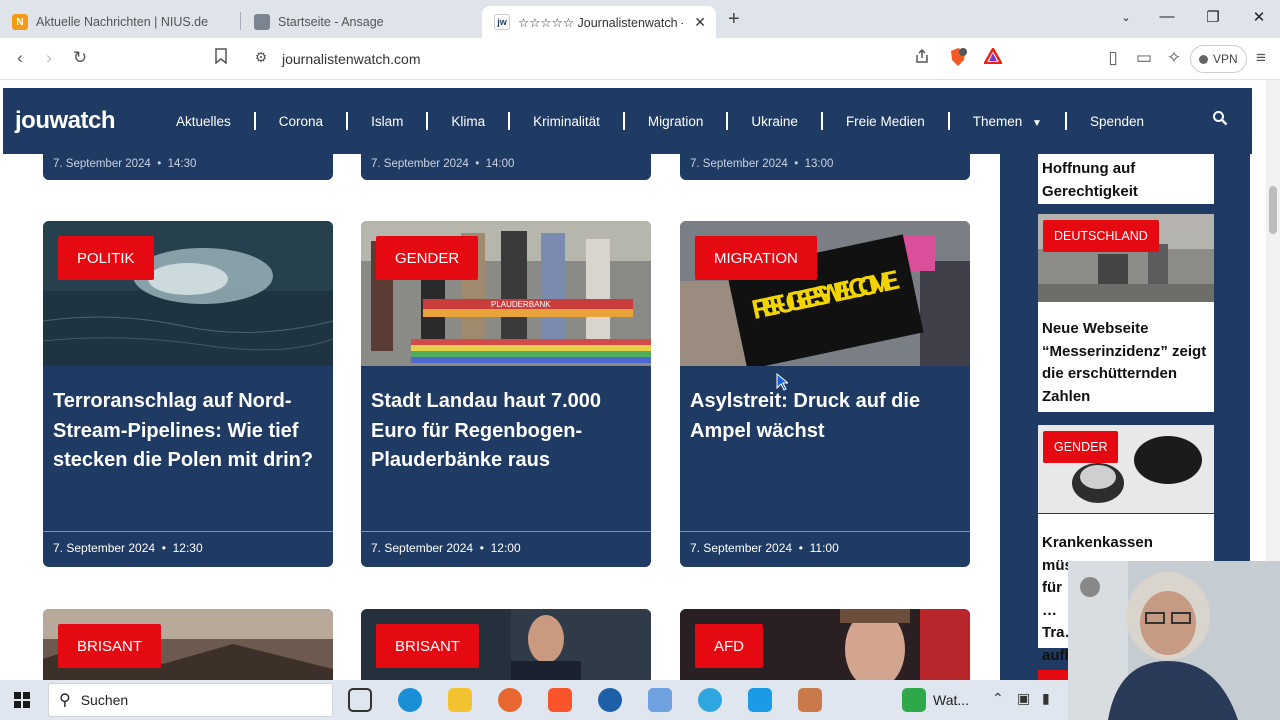  What do you see at coordinates (1167, 16) in the screenshot?
I see `minimize-button: —` at bounding box center [1167, 16].